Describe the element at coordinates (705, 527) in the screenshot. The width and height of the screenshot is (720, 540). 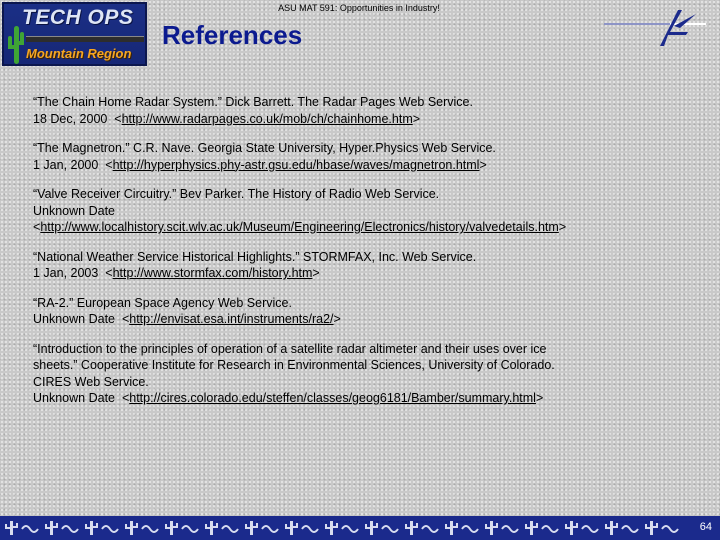
I see `page-number: 64` at that location.